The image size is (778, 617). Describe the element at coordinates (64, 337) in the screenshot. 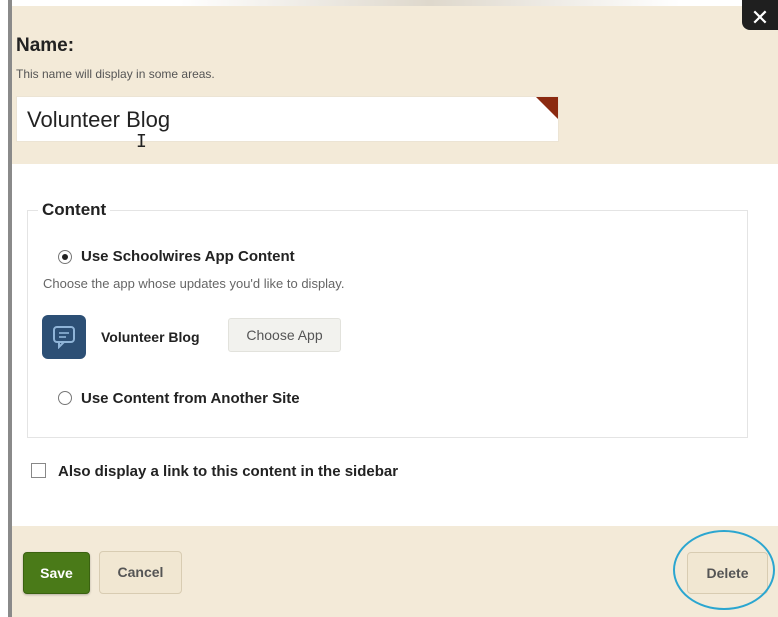

I see `chat-bubble-icon` at that location.